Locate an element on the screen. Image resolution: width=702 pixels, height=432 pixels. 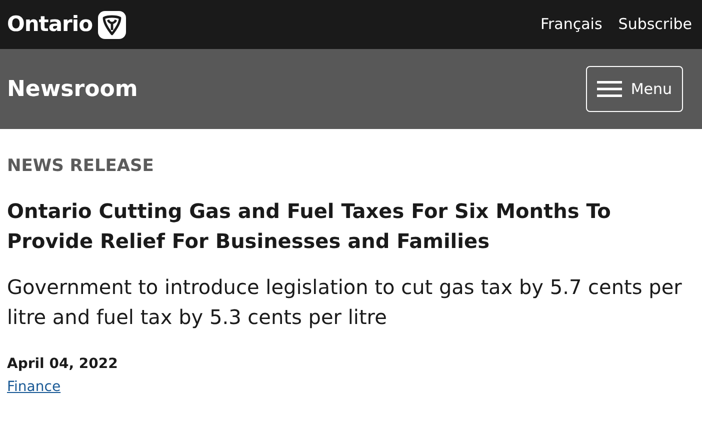
news-release-label: NEWS RELEASE is located at coordinates (81, 166).